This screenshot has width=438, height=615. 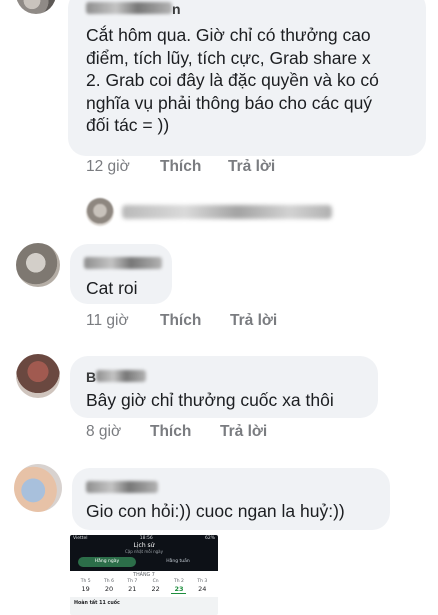 I want to click on screenshot-status-bar: Viettel 18:56 62%, so click(x=144, y=538).